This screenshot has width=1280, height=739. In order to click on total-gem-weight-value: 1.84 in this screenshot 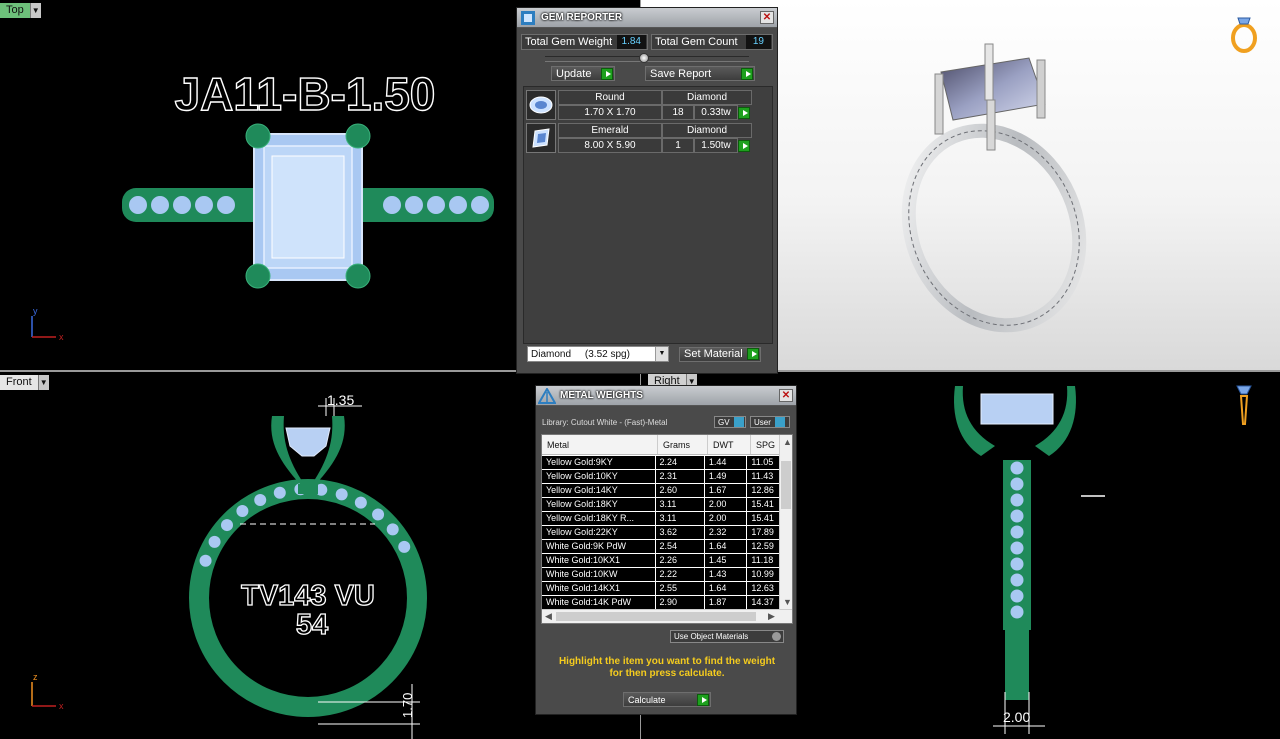, I will do `click(631, 42)`.